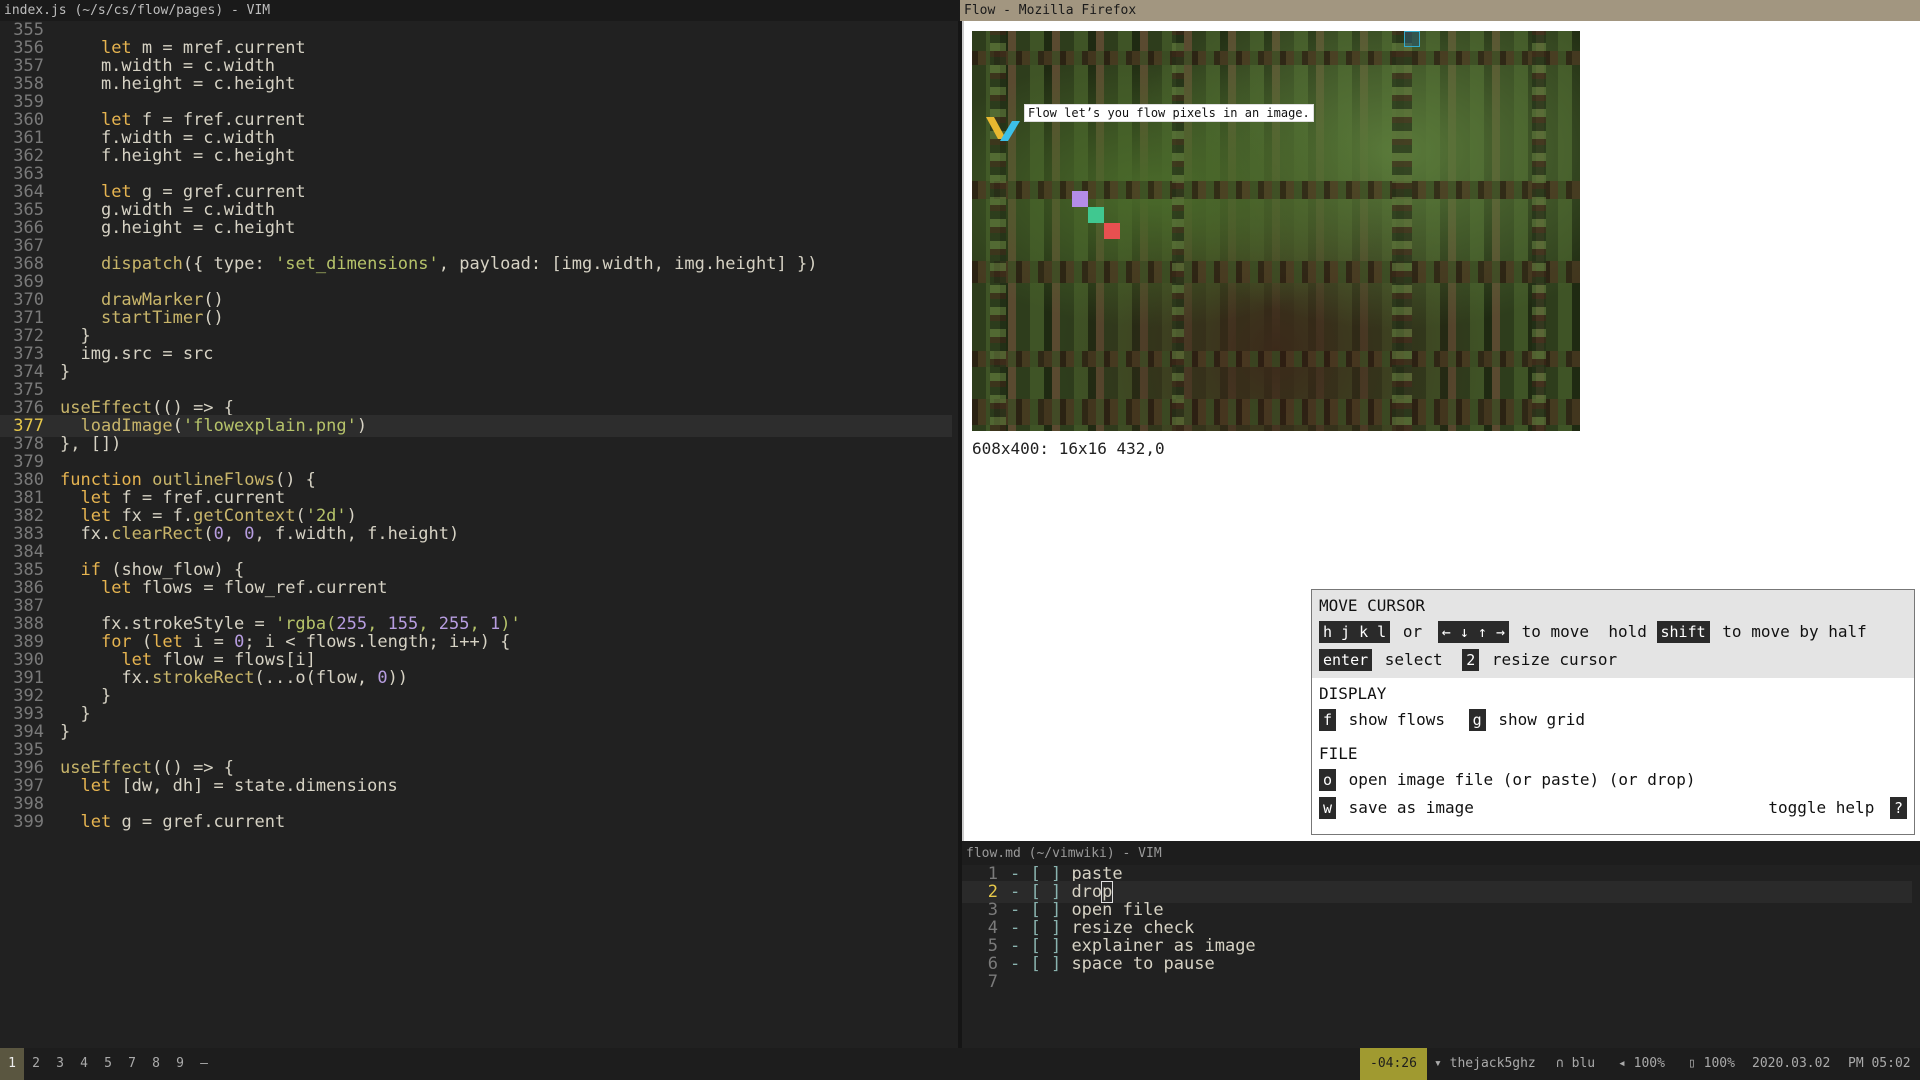  What do you see at coordinates (1080, 199) in the screenshot?
I see `purple-marker` at bounding box center [1080, 199].